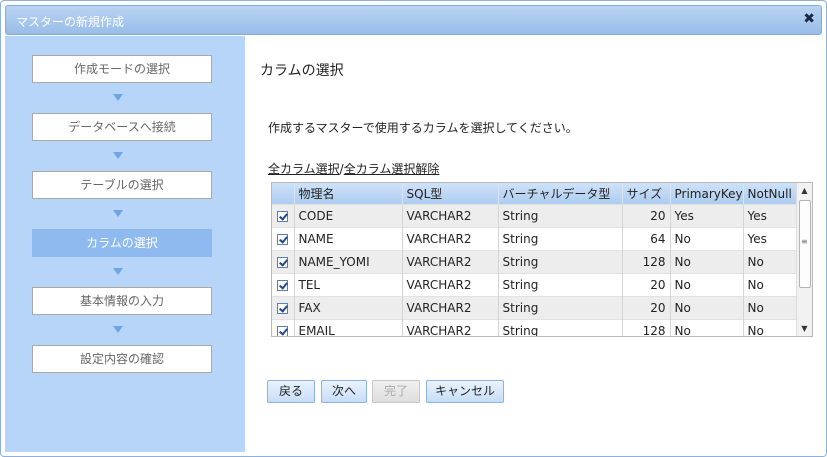 The image size is (827, 457). Describe the element at coordinates (770, 194) in the screenshot. I see `header-not-null: NotNull` at that location.